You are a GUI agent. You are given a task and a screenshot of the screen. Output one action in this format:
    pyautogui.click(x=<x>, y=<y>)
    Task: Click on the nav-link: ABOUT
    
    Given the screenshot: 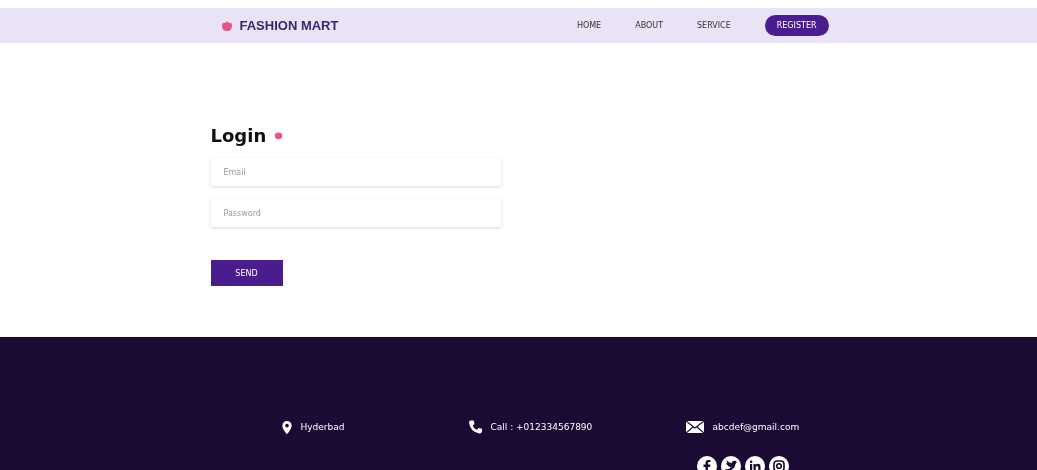 What is the action you would take?
    pyautogui.click(x=649, y=25)
    